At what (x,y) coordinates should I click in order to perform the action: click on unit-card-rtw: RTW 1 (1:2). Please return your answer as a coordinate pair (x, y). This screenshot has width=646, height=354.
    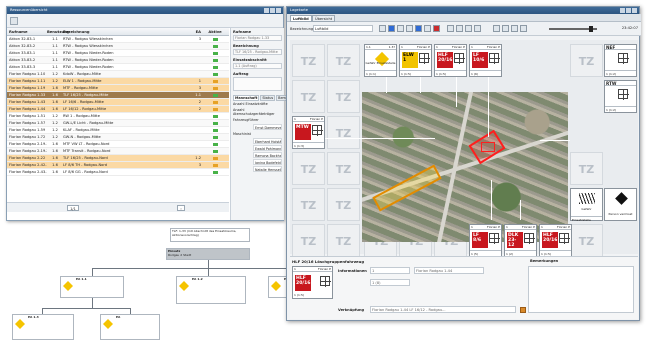
    Looking at the image, I should click on (620, 96).